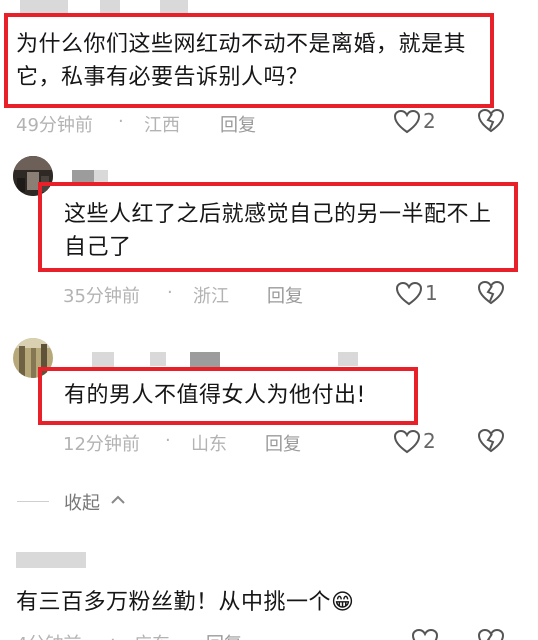 The width and height of the screenshot is (538, 640). I want to click on comment-time: 35分钟前, so click(101, 296).